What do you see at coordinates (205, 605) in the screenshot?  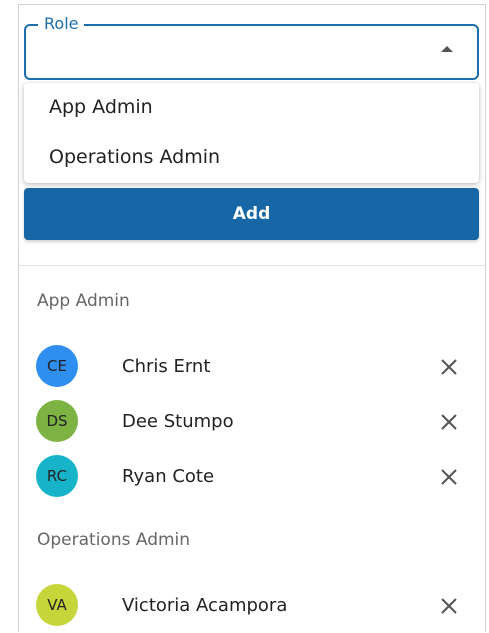 I see `member-name: Victoria Acampora` at bounding box center [205, 605].